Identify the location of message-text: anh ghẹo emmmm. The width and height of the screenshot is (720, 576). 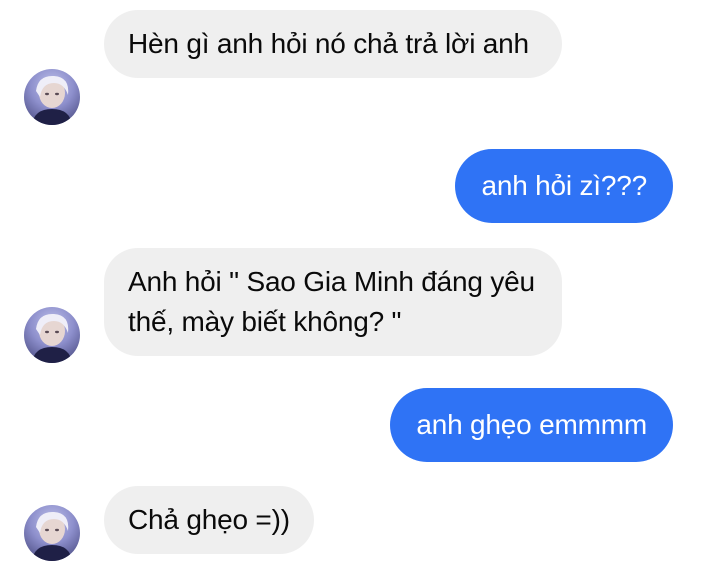
(531, 424).